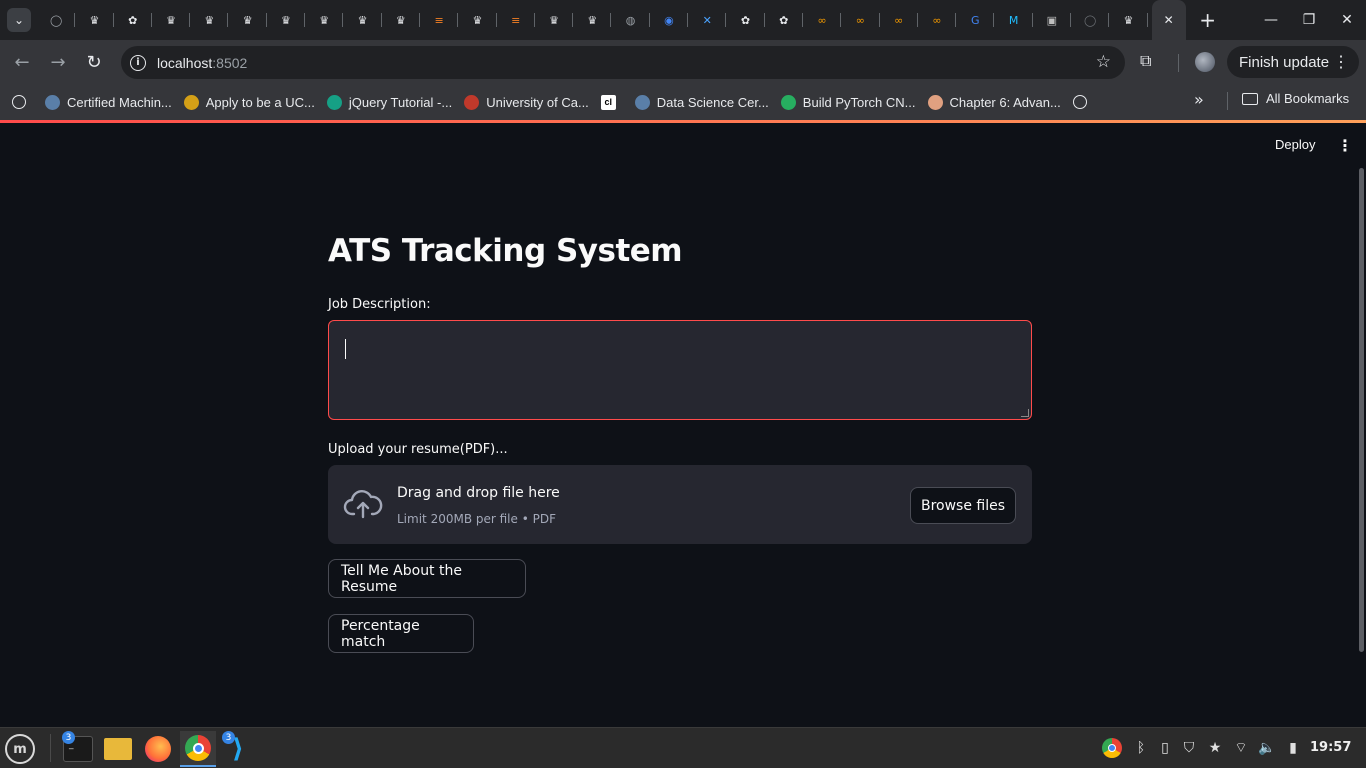 Image resolution: width=1366 pixels, height=768 pixels. What do you see at coordinates (476, 519) in the screenshot?
I see `dropzone-subtitle: Limit 200MB per file • PDF` at bounding box center [476, 519].